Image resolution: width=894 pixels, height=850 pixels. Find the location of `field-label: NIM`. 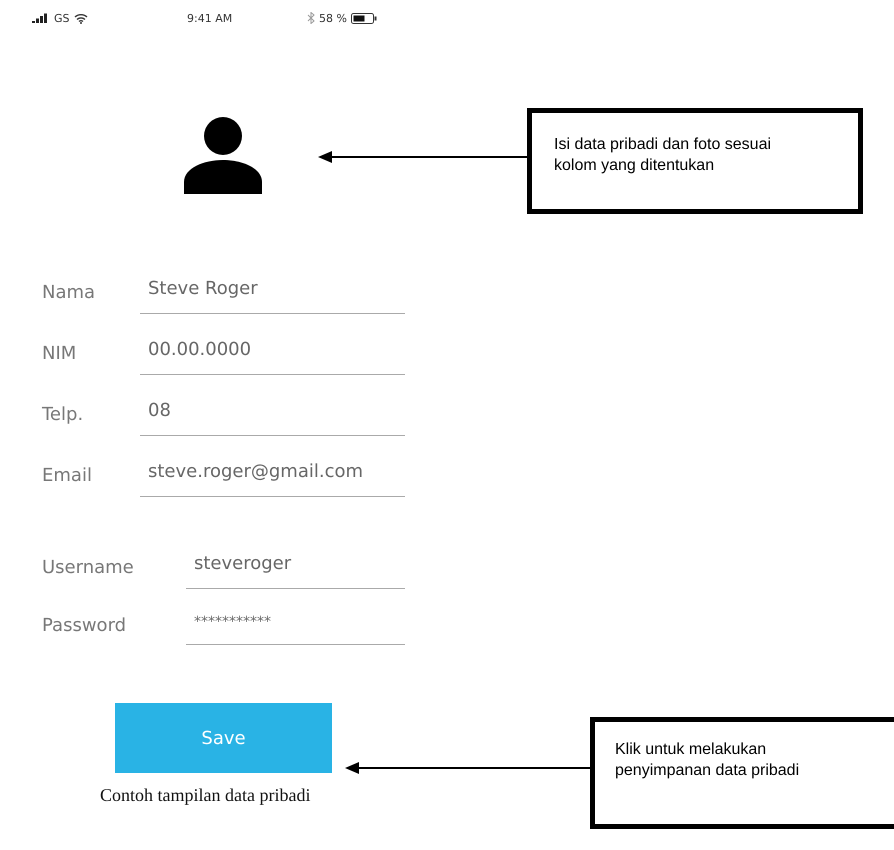

field-label: NIM is located at coordinates (60, 353).